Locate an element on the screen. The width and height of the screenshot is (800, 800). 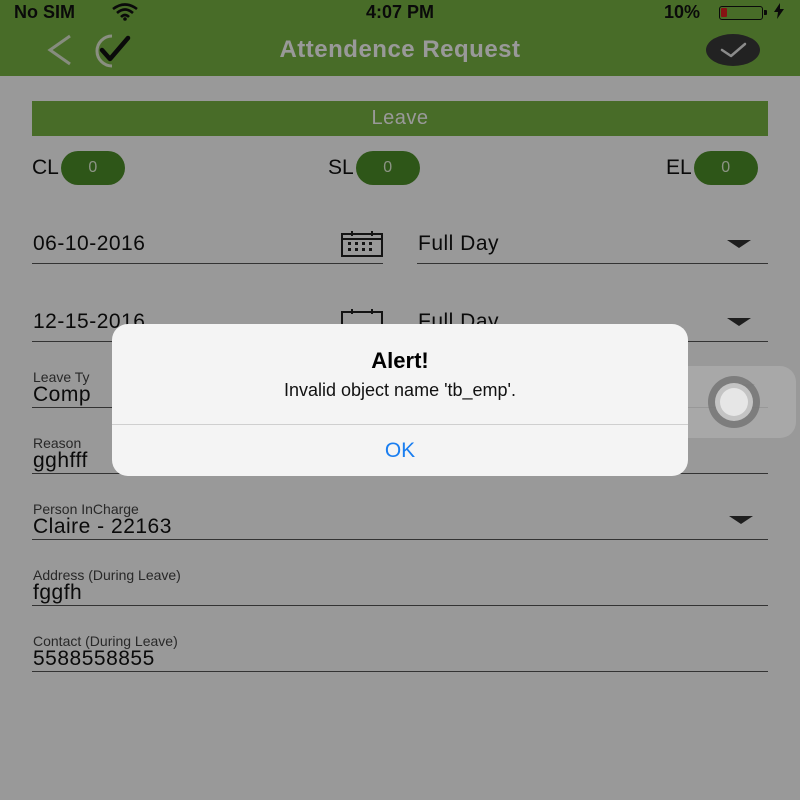
alert-message: Invalid object name 'tb_emp'. is located at coordinates (399, 390).